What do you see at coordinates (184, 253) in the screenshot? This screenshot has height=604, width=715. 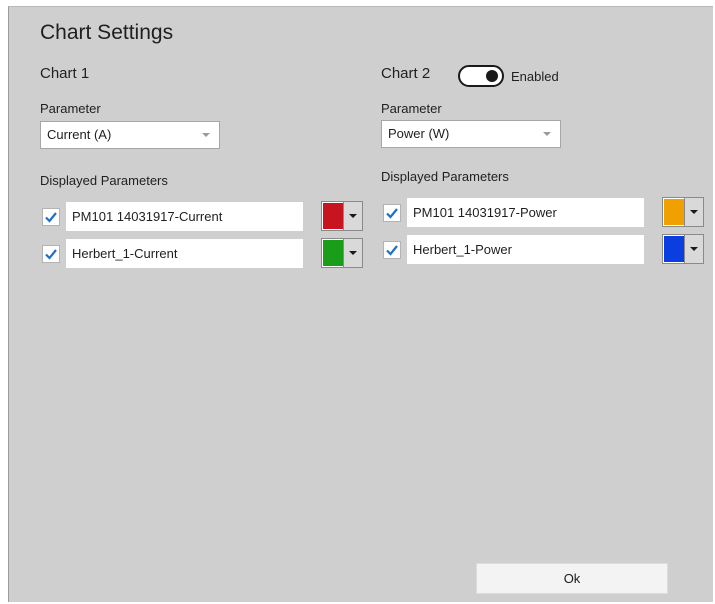 I see `chart1-item2-field: Herbert_1-Current` at bounding box center [184, 253].